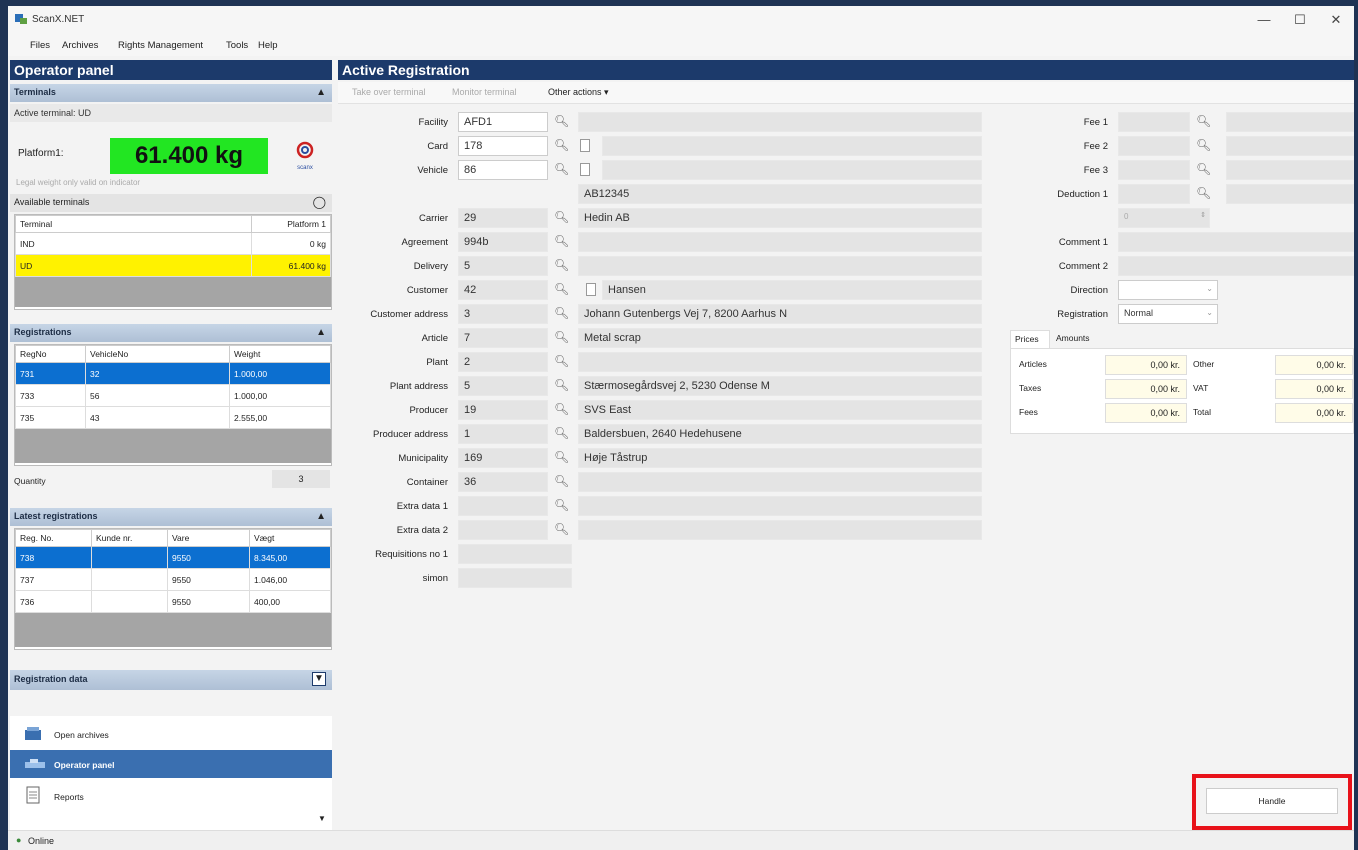 Image resolution: width=1358 pixels, height=850 pixels. I want to click on menu-tools: Tools, so click(237, 45).